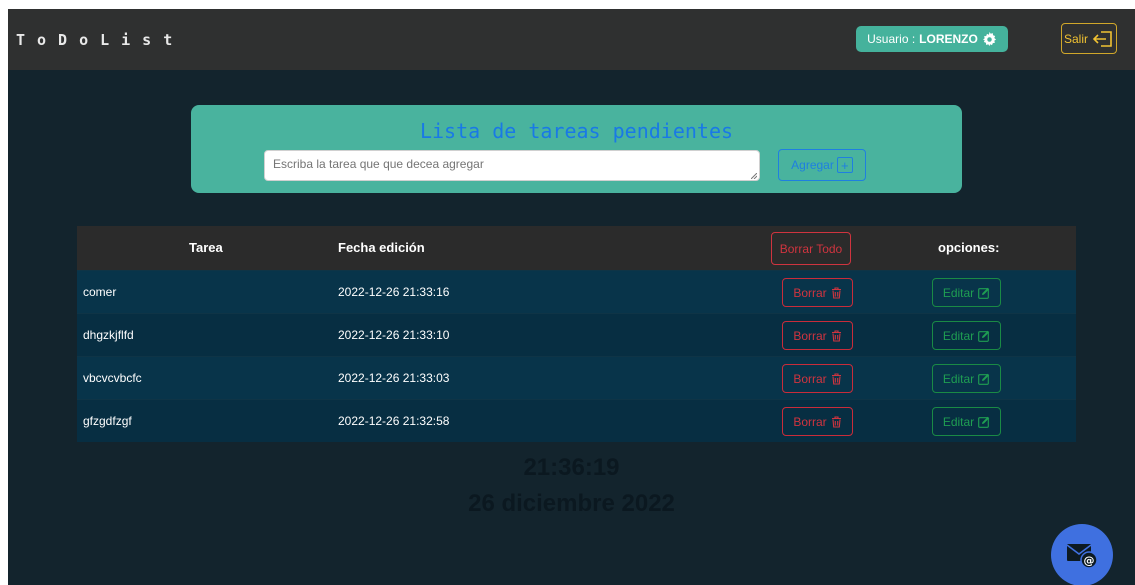 The height and width of the screenshot is (585, 1135). I want to click on logout-button: Salir, so click(1089, 38).